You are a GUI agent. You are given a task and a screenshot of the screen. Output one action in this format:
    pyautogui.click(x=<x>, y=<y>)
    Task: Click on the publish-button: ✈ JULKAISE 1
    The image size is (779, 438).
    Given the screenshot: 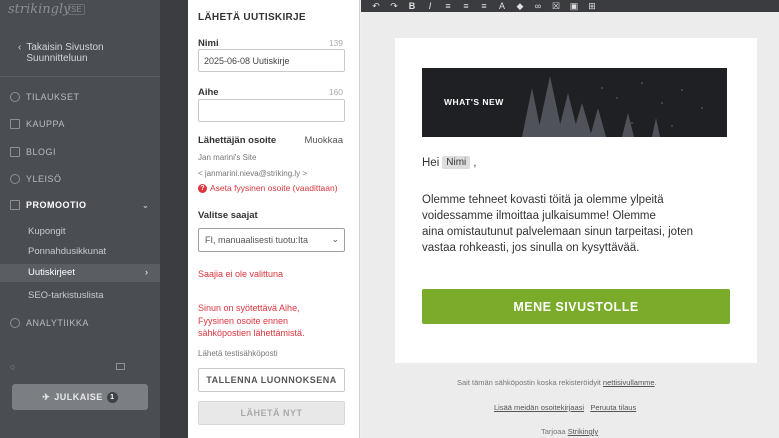 What is the action you would take?
    pyautogui.click(x=80, y=397)
    